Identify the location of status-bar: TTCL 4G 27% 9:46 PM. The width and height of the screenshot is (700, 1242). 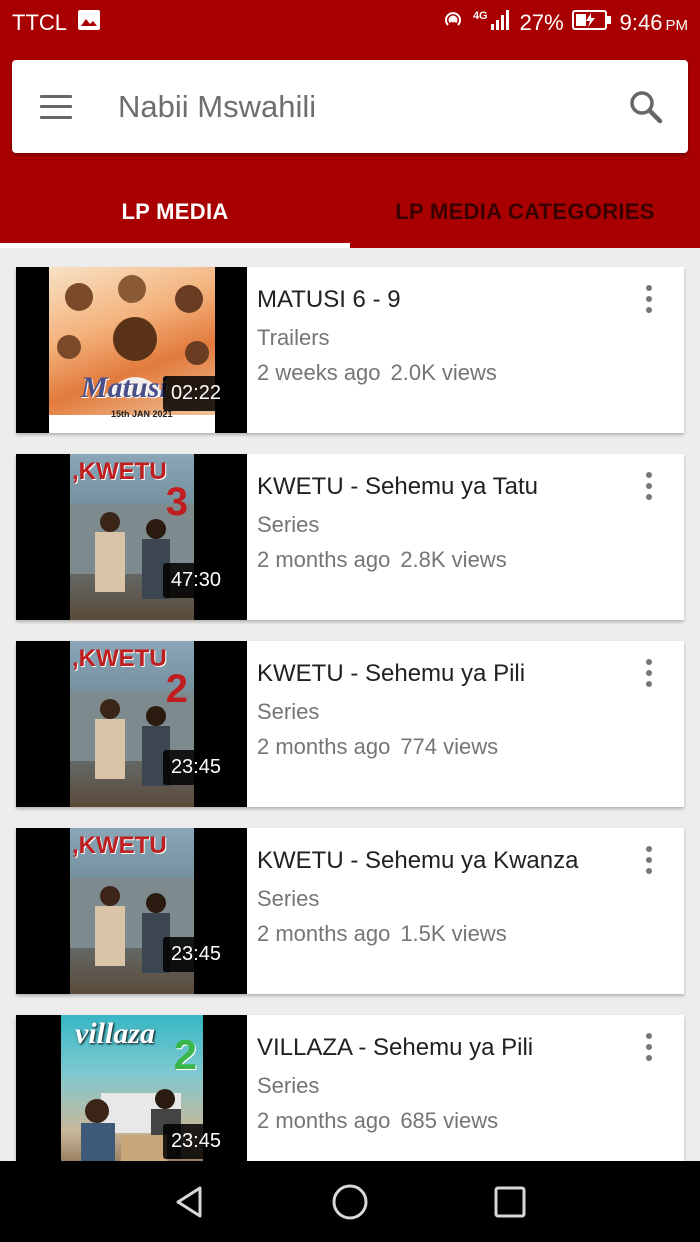
(350, 23).